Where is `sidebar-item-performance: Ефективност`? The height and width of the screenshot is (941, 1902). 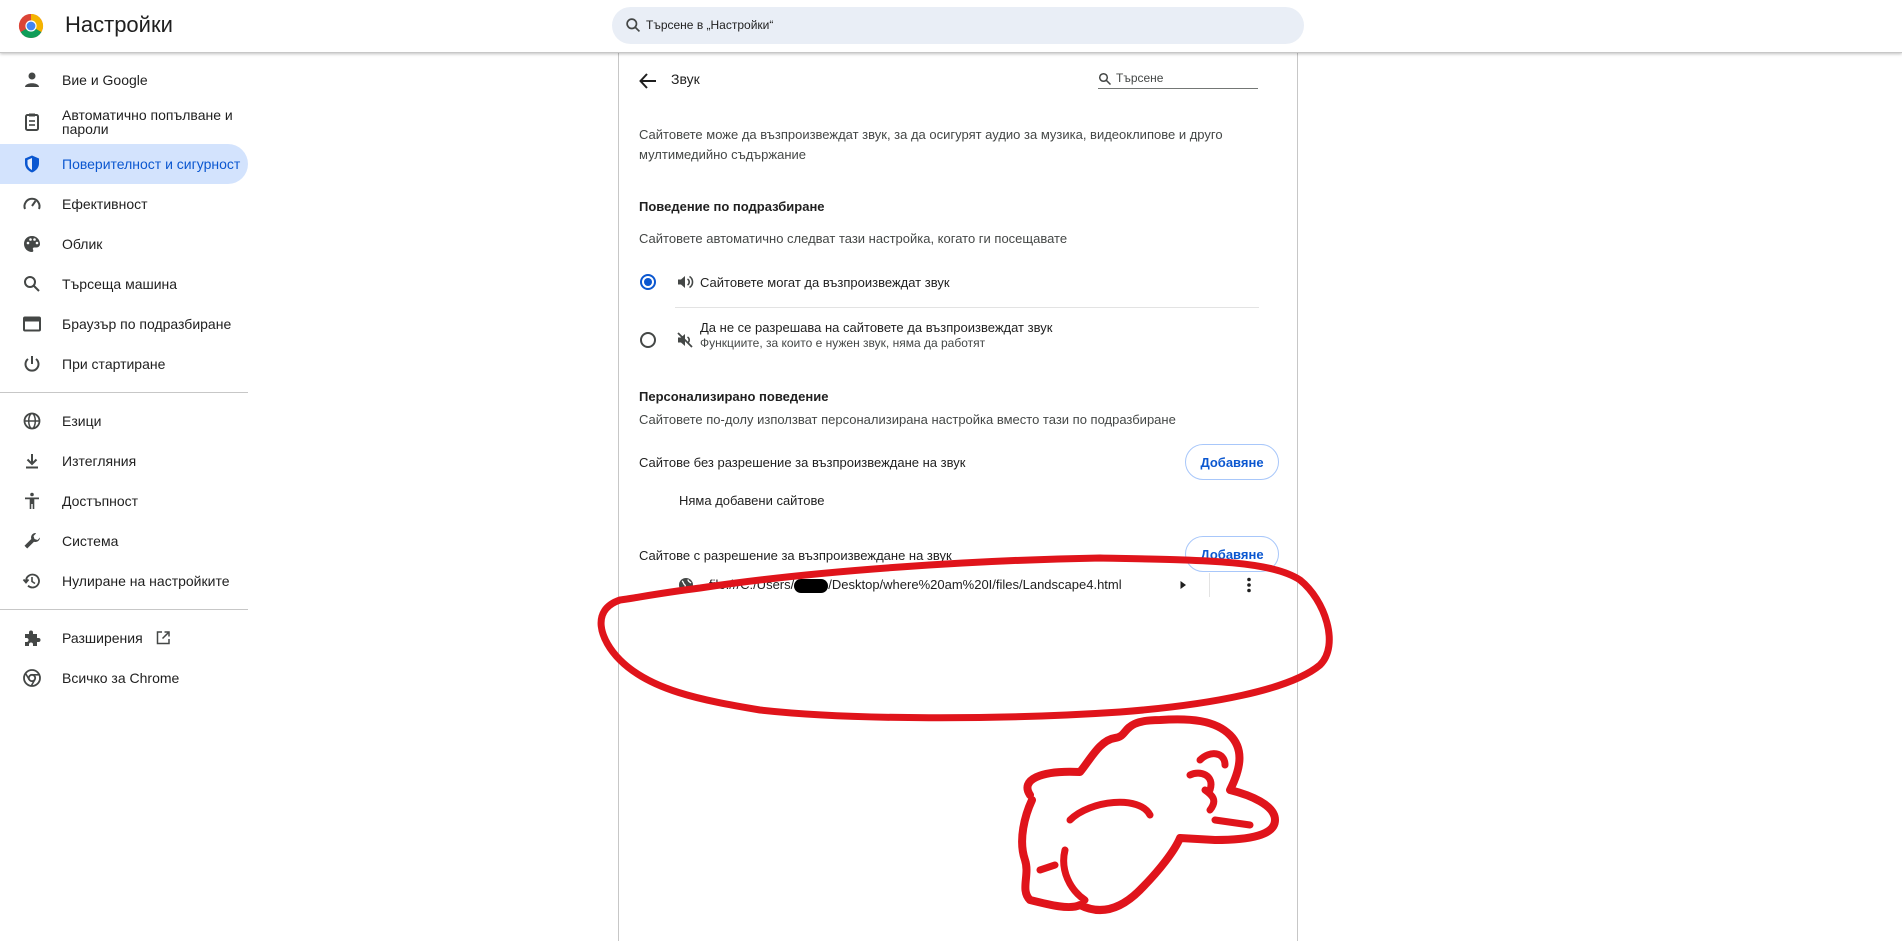 sidebar-item-performance: Ефективност is located at coordinates (124, 204).